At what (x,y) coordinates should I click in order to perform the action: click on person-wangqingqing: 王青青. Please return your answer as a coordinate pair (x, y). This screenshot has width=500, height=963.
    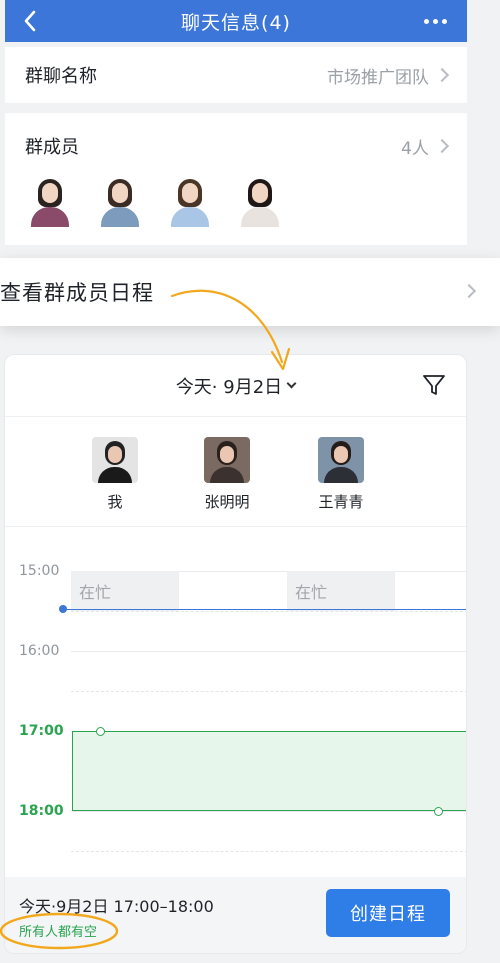
    Looking at the image, I should click on (341, 474).